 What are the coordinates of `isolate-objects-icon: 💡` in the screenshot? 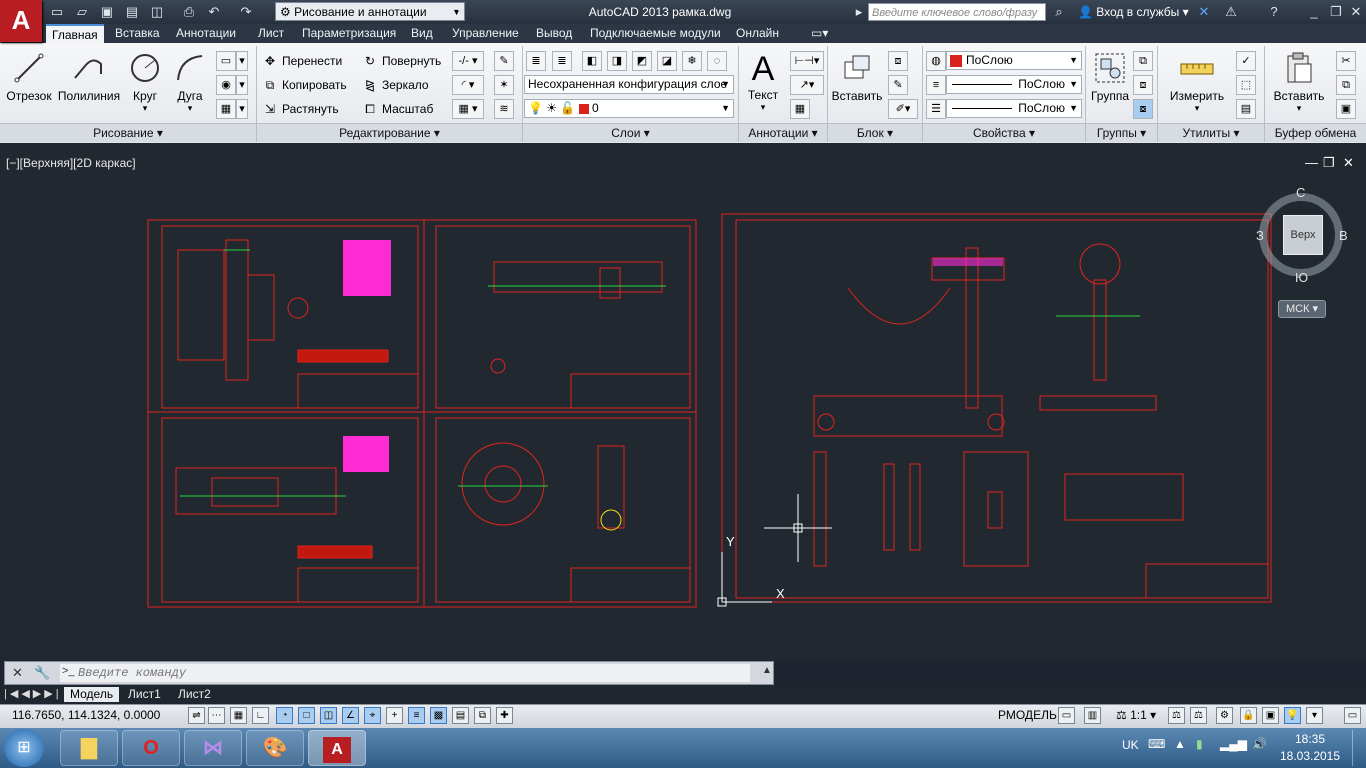 It's located at (1292, 715).